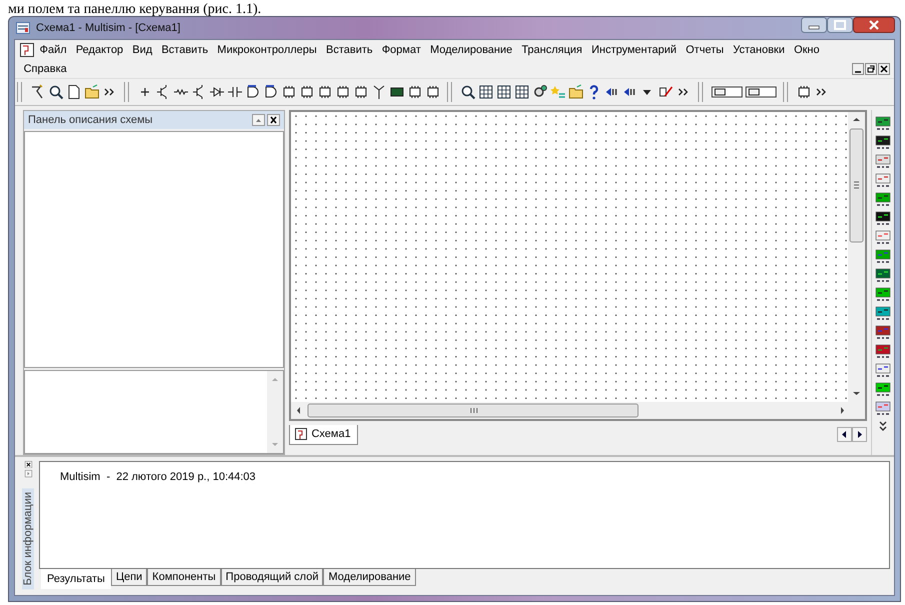  Describe the element at coordinates (90, 120) in the screenshot. I see `panel-title: Панель описания схемы` at that location.